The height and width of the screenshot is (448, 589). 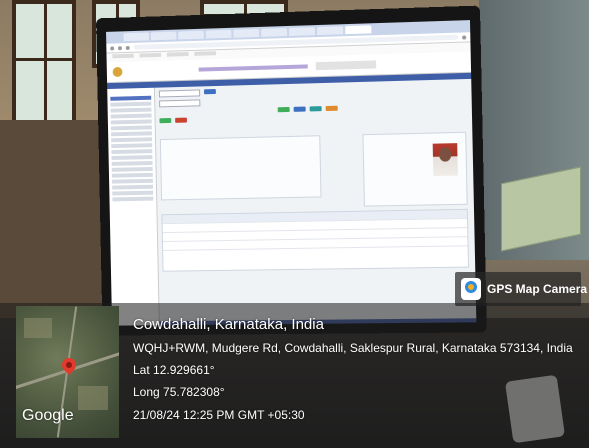 What do you see at coordinates (358, 30) in the screenshot?
I see `browser-tab-active` at bounding box center [358, 30].